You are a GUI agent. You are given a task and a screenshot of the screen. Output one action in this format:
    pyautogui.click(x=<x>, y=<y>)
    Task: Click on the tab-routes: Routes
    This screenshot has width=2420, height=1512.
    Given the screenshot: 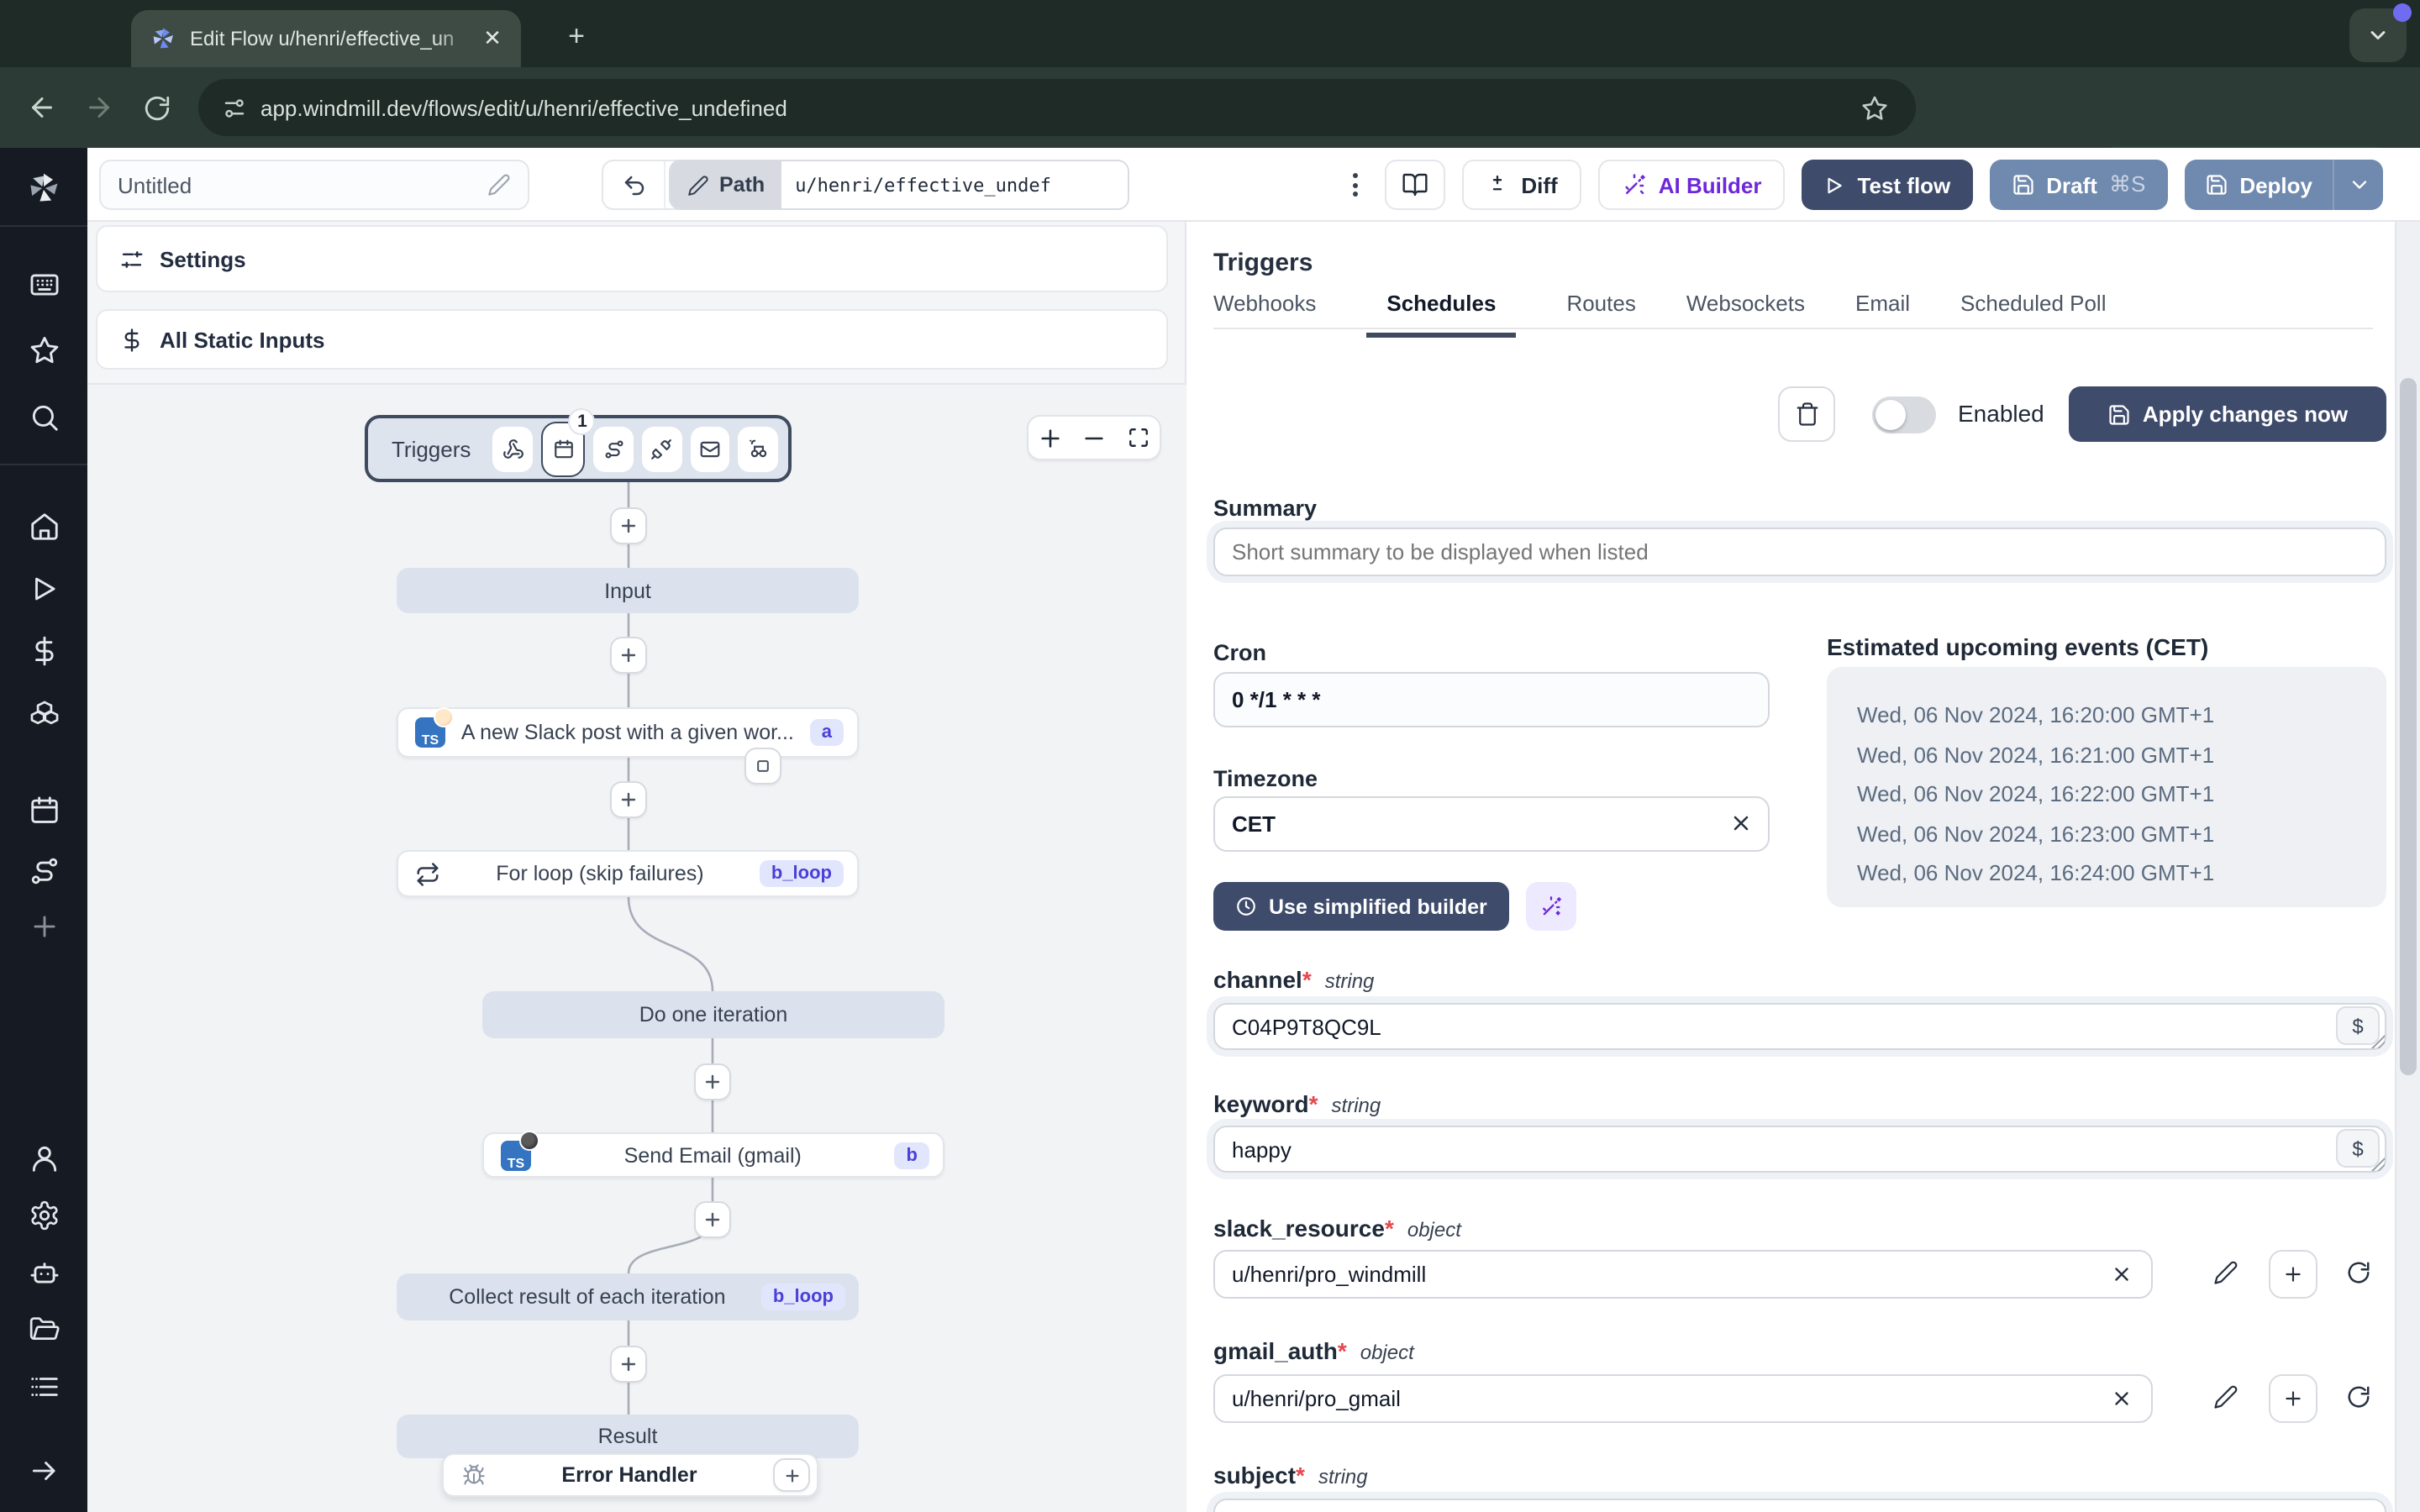 What is the action you would take?
    pyautogui.click(x=1600, y=309)
    